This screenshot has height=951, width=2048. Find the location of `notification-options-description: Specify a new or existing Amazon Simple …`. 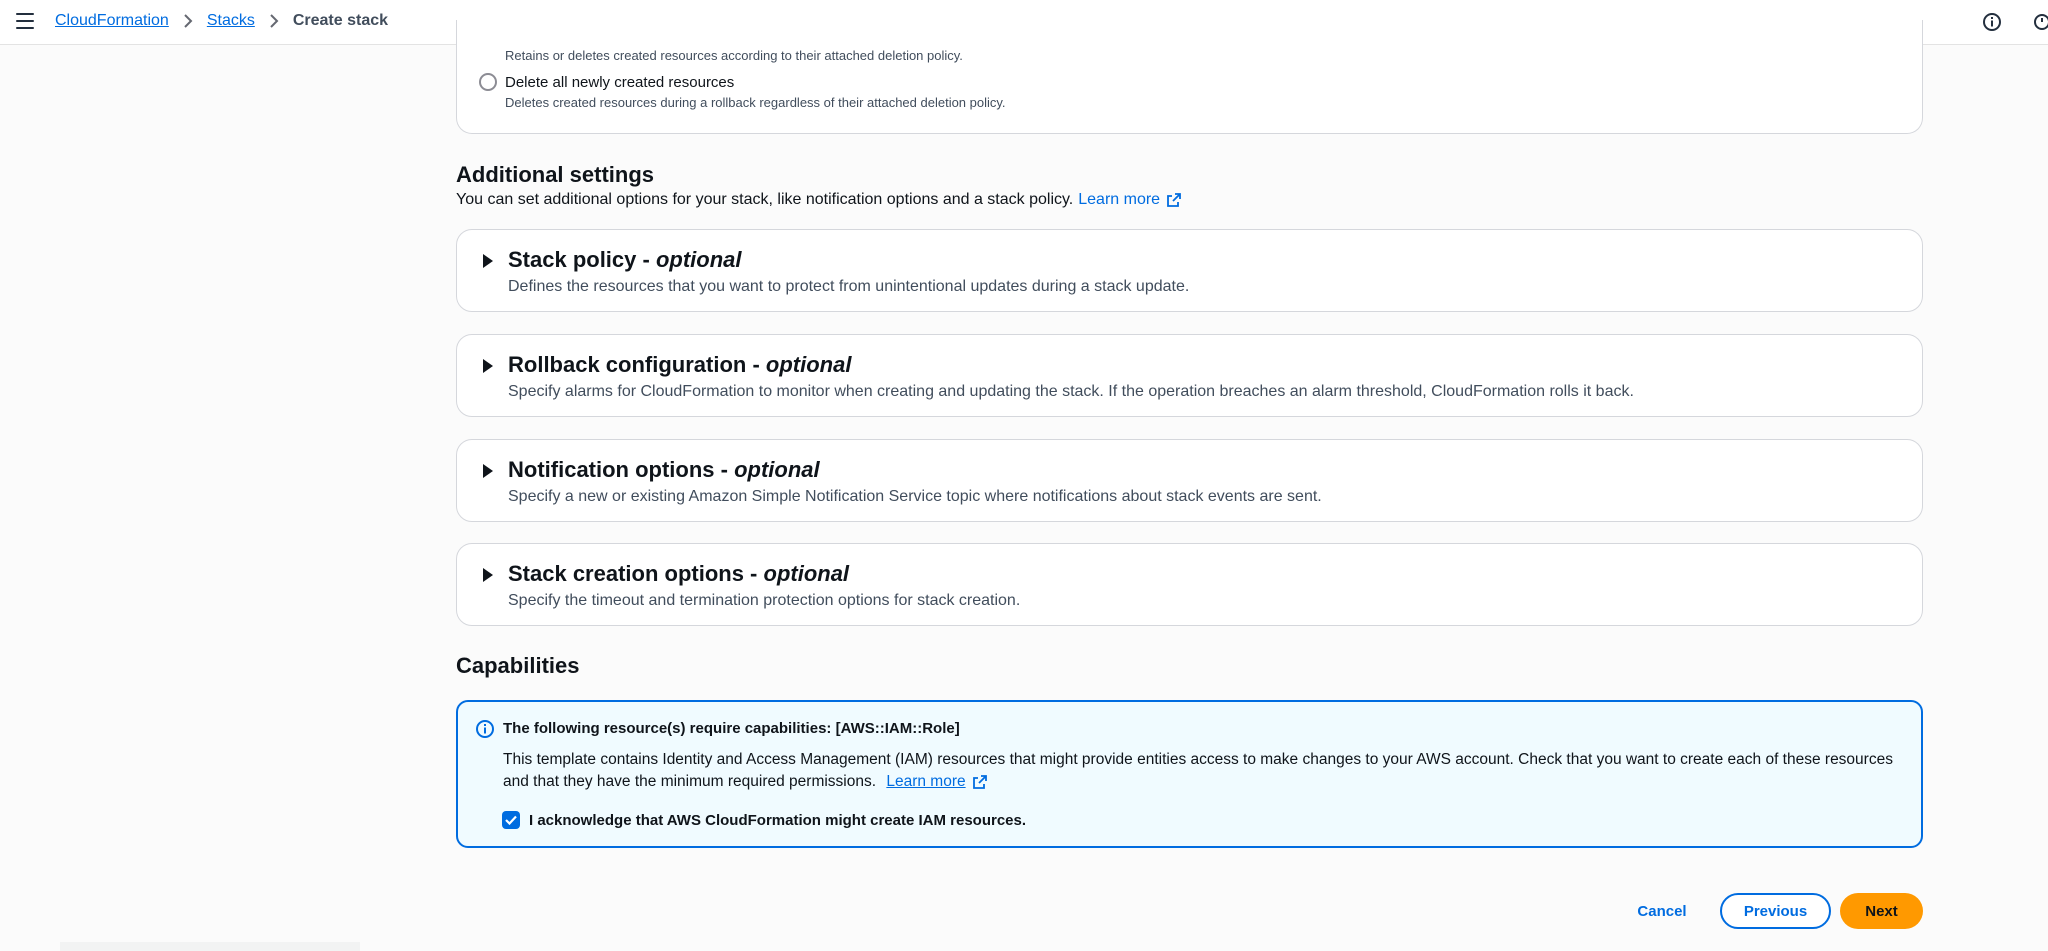

notification-options-description: Specify a new or existing Amazon Simple … is located at coordinates (915, 496).